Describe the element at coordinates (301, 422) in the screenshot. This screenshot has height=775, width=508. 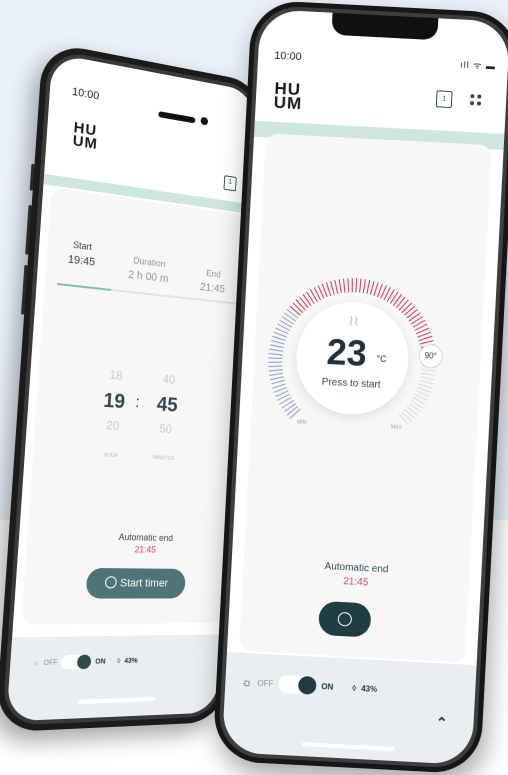
I see `min-label: MIN` at that location.